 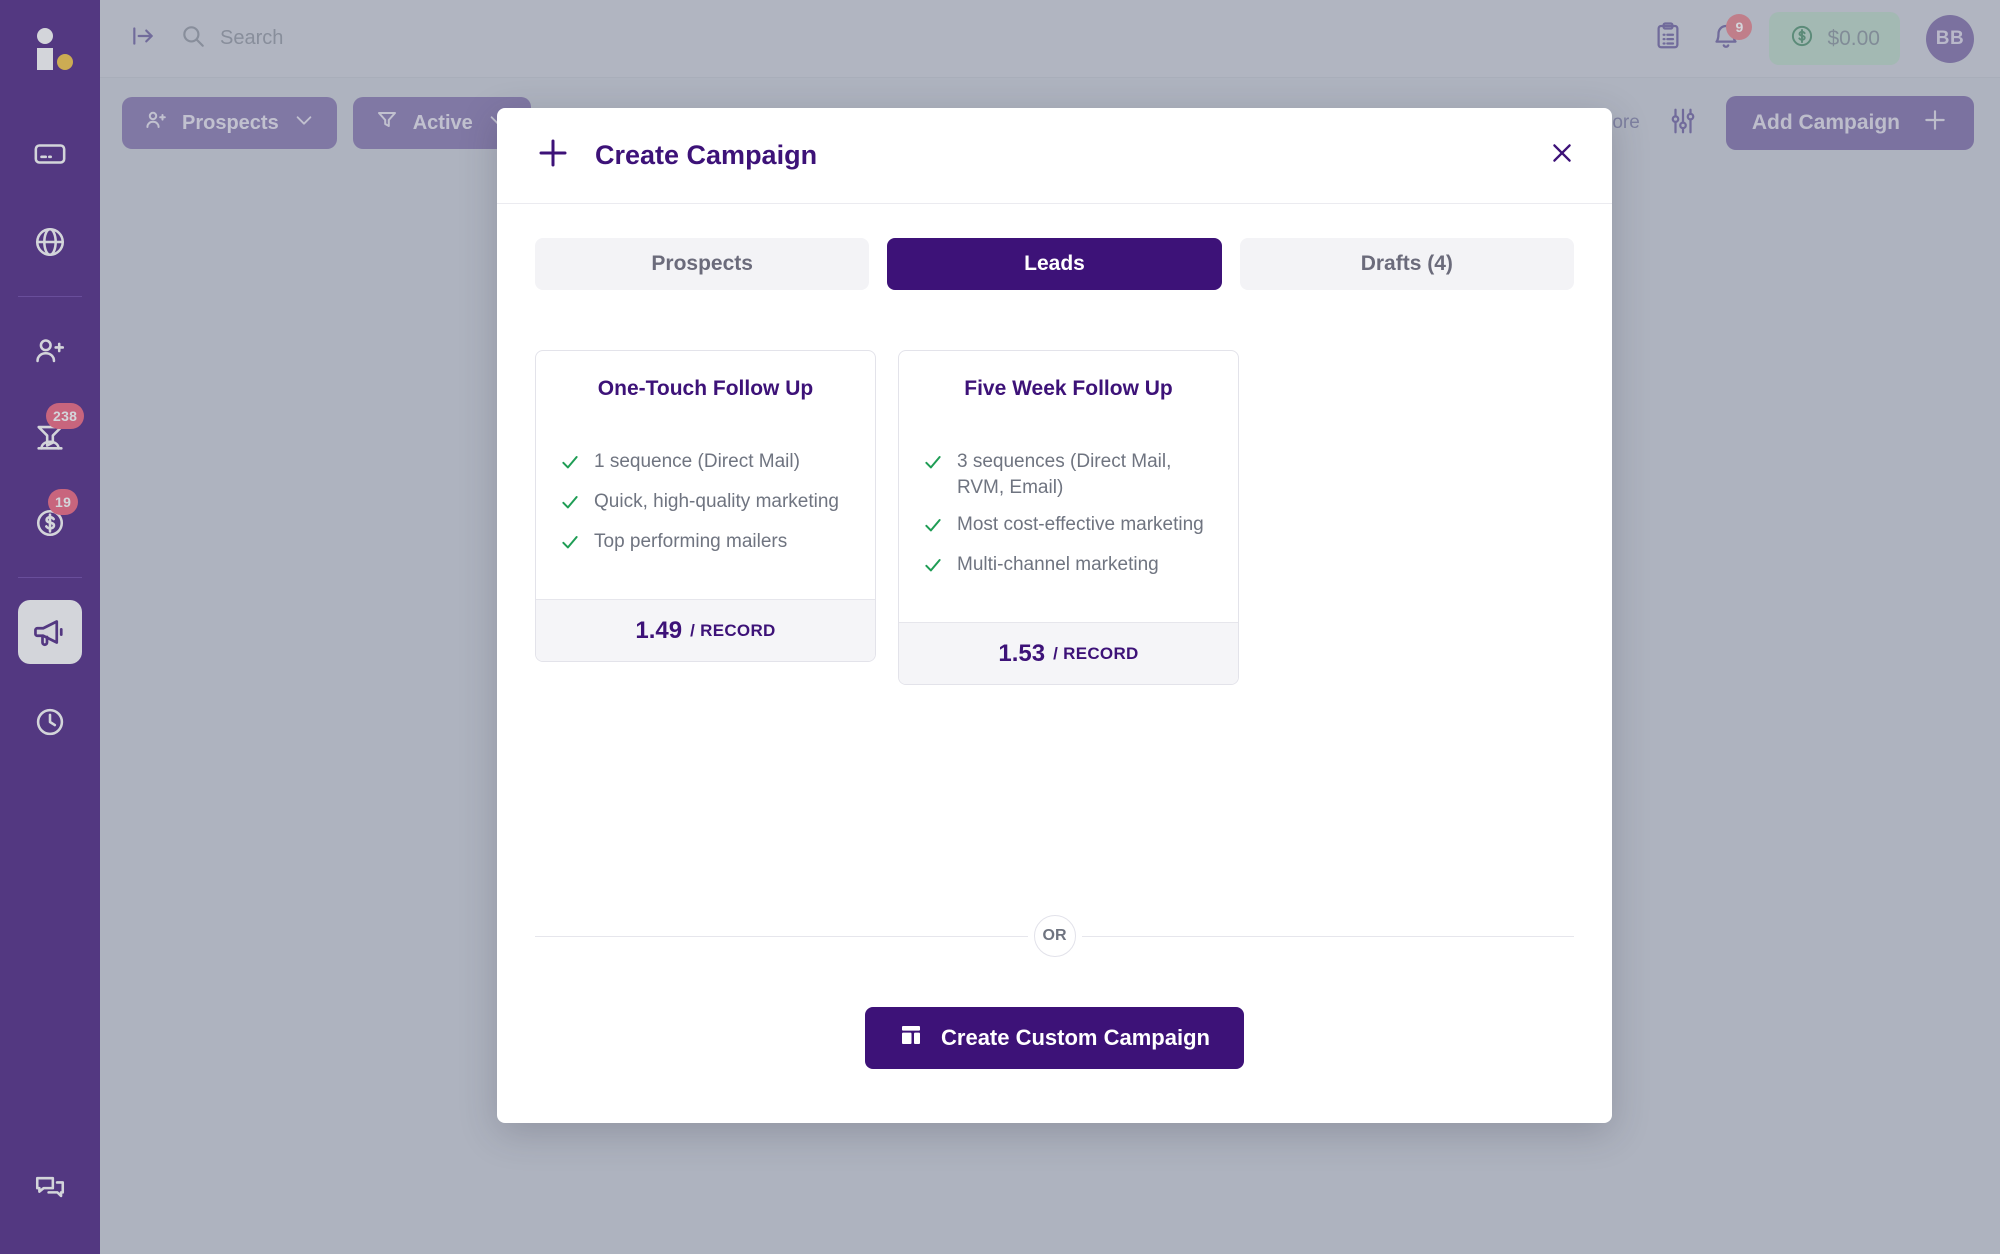 I want to click on close-icon, so click(x=1562, y=155).